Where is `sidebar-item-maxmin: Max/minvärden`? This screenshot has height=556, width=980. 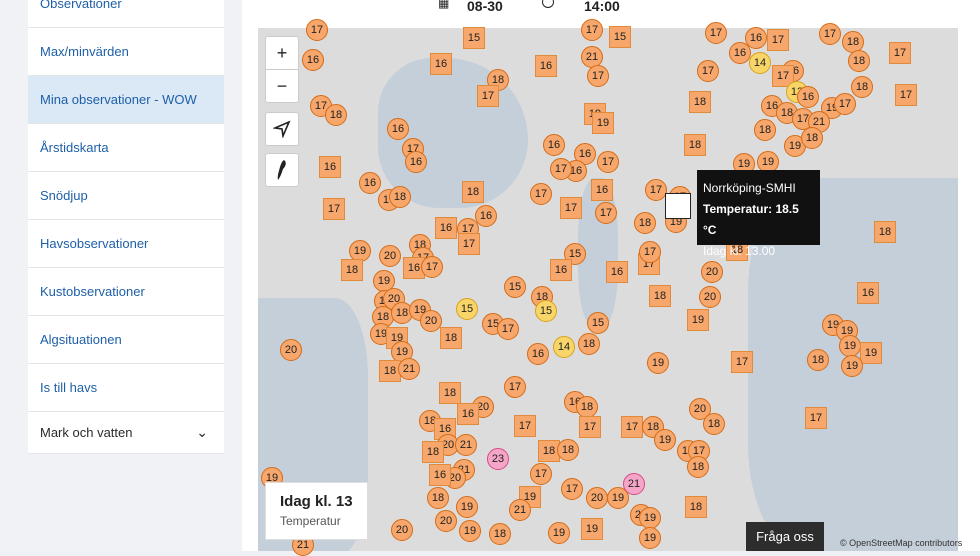
sidebar-item-maxmin: Max/minvärden is located at coordinates (126, 52).